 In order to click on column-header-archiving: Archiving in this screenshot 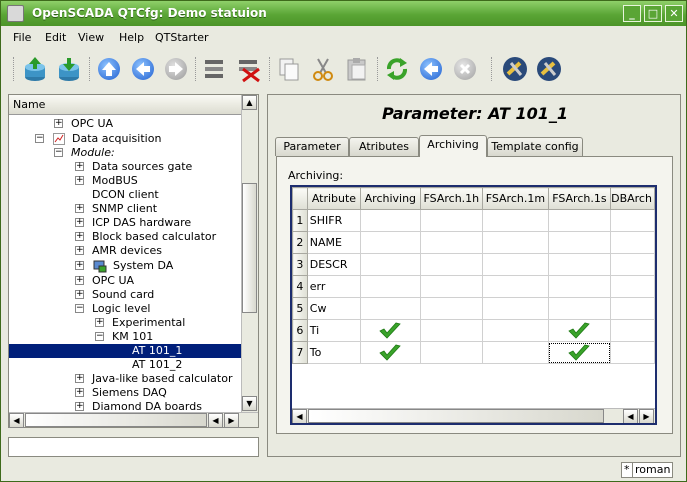, I will do `click(390, 198)`.